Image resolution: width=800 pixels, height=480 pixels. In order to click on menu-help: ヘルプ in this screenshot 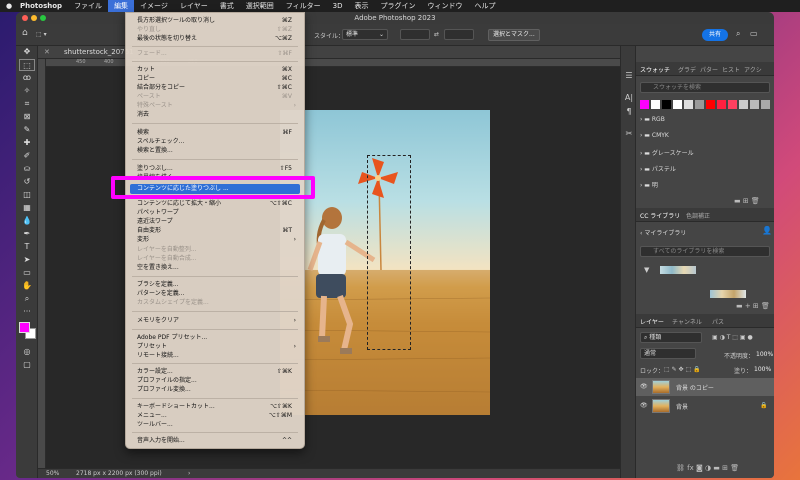, I will do `click(484, 6)`.